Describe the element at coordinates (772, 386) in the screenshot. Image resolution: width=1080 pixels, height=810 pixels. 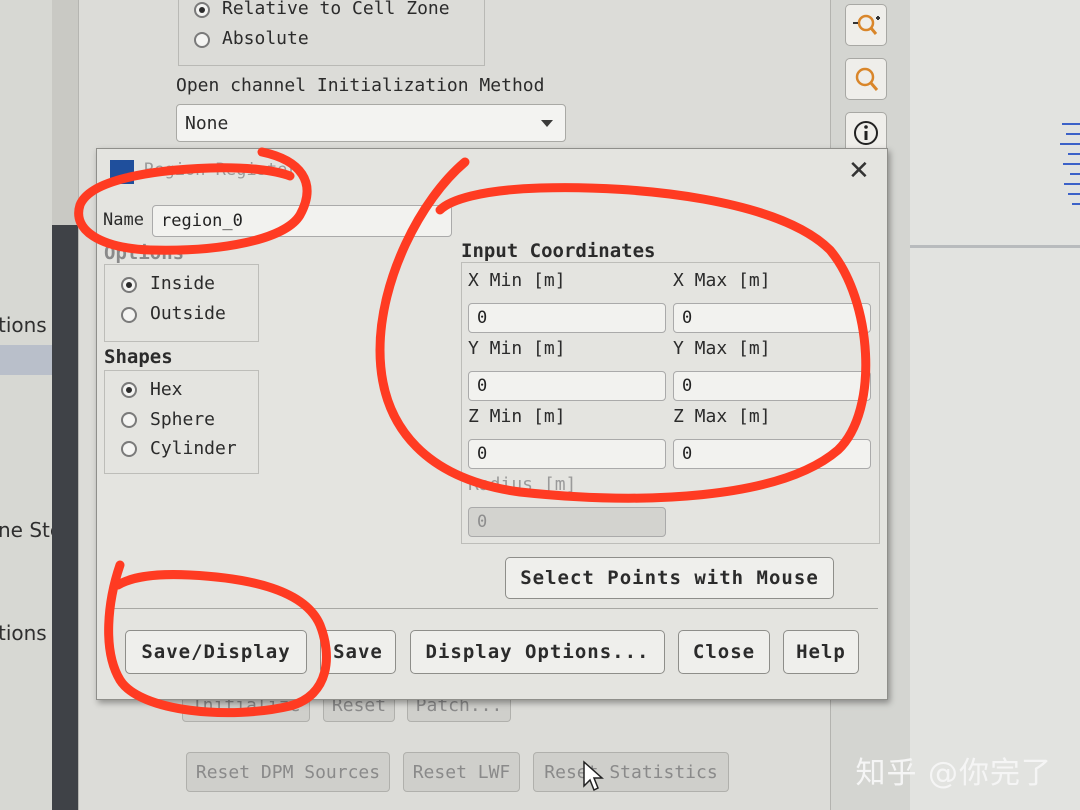
I see `y-max-input: 0` at that location.